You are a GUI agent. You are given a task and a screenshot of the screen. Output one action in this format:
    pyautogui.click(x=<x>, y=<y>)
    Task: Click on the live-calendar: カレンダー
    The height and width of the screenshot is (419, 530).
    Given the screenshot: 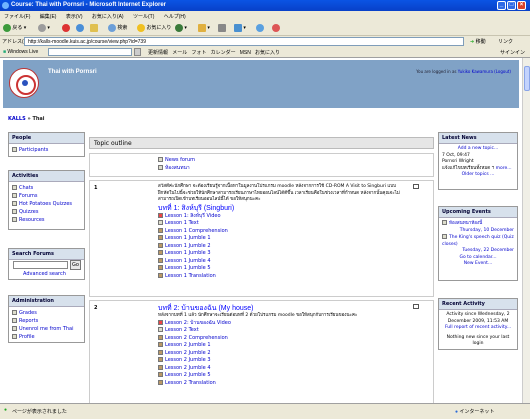 What is the action you would take?
    pyautogui.click(x=223, y=53)
    